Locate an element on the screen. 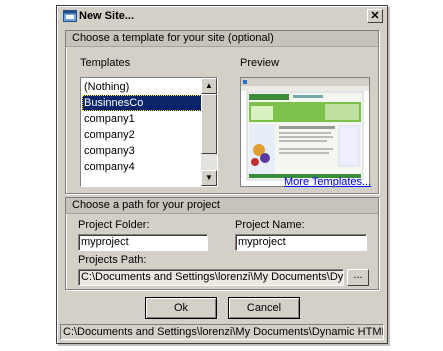 Image resolution: width=443 pixels, height=351 pixels. template-preview is located at coordinates (305, 132).